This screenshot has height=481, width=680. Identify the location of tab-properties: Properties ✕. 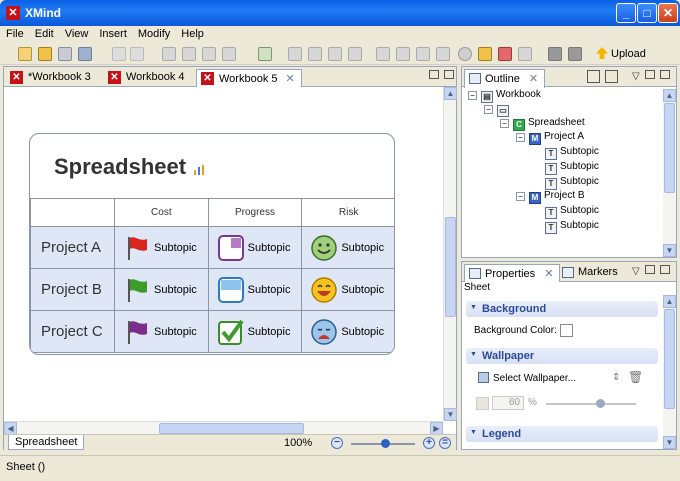
(512, 273).